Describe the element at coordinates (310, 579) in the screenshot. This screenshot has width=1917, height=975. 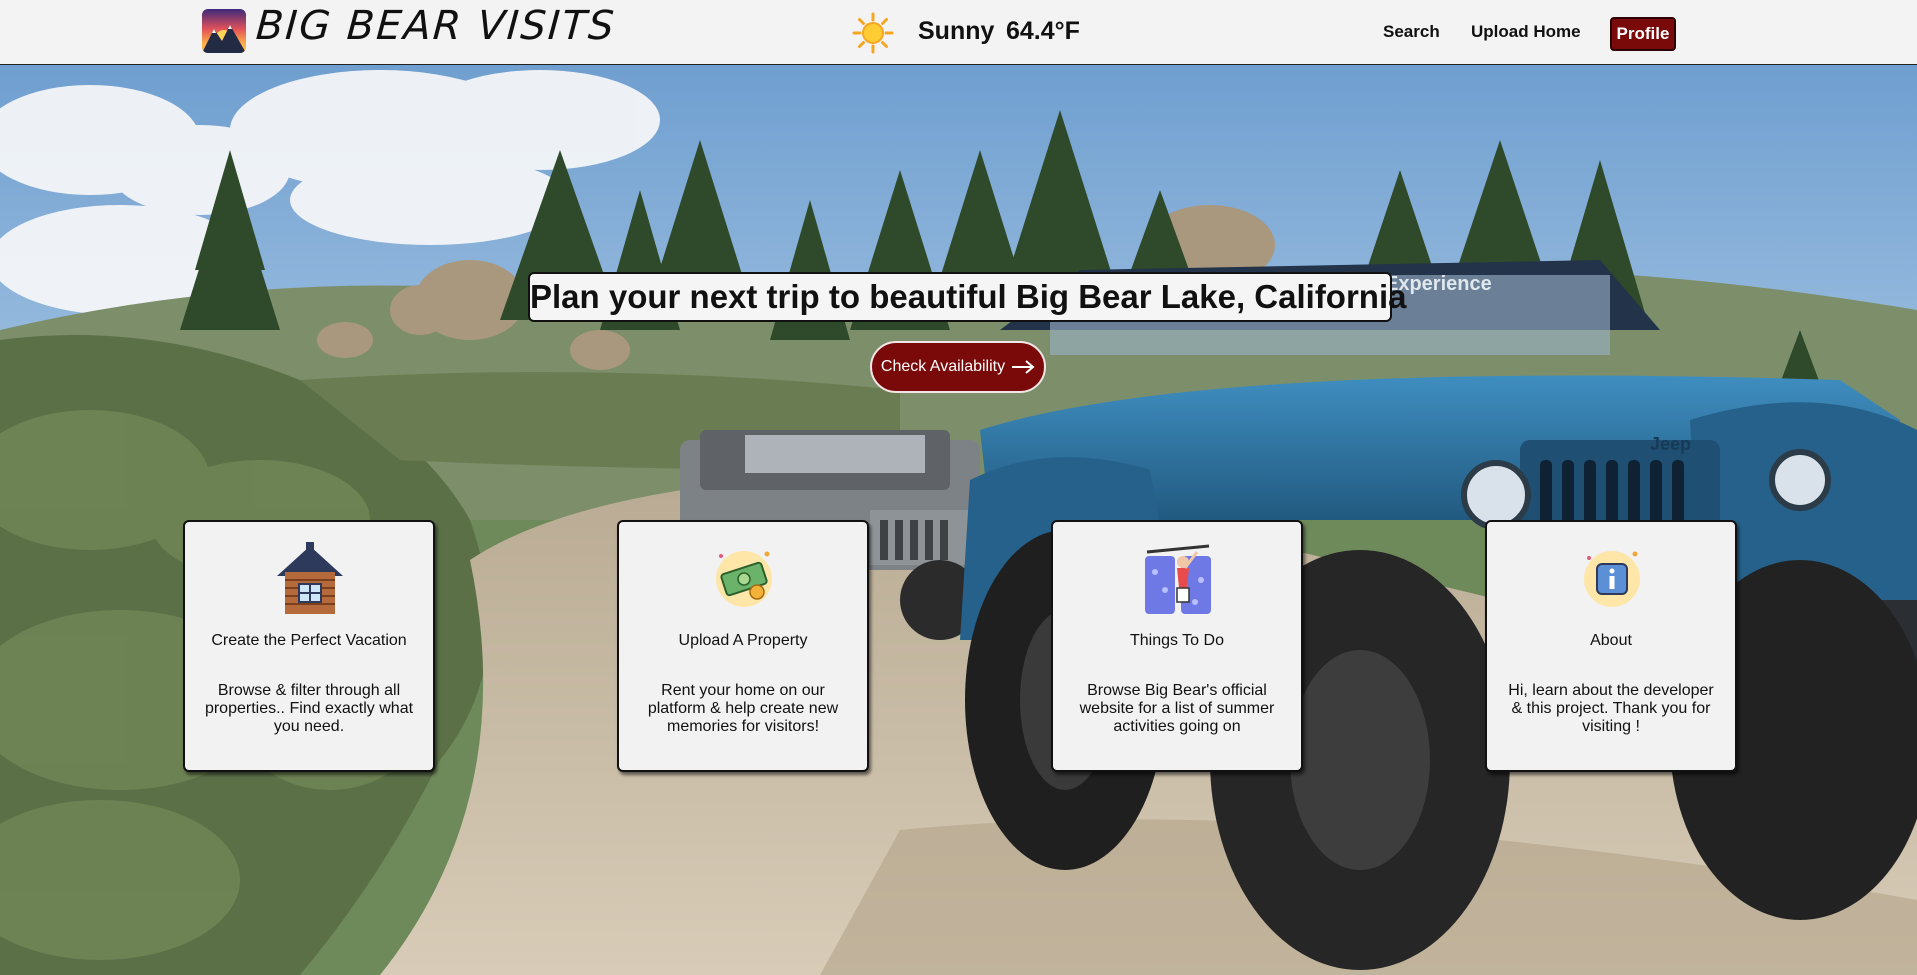
I see `cabin-icon` at that location.